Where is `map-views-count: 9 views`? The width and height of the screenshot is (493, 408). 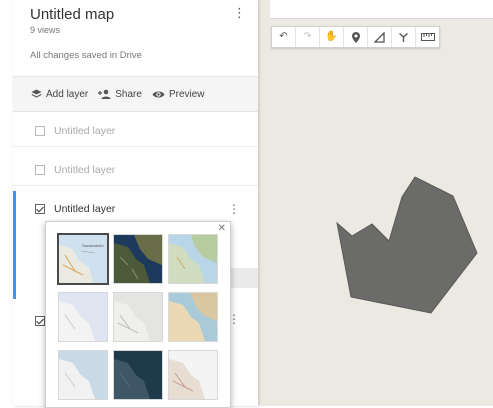 map-views-count: 9 views is located at coordinates (45, 30).